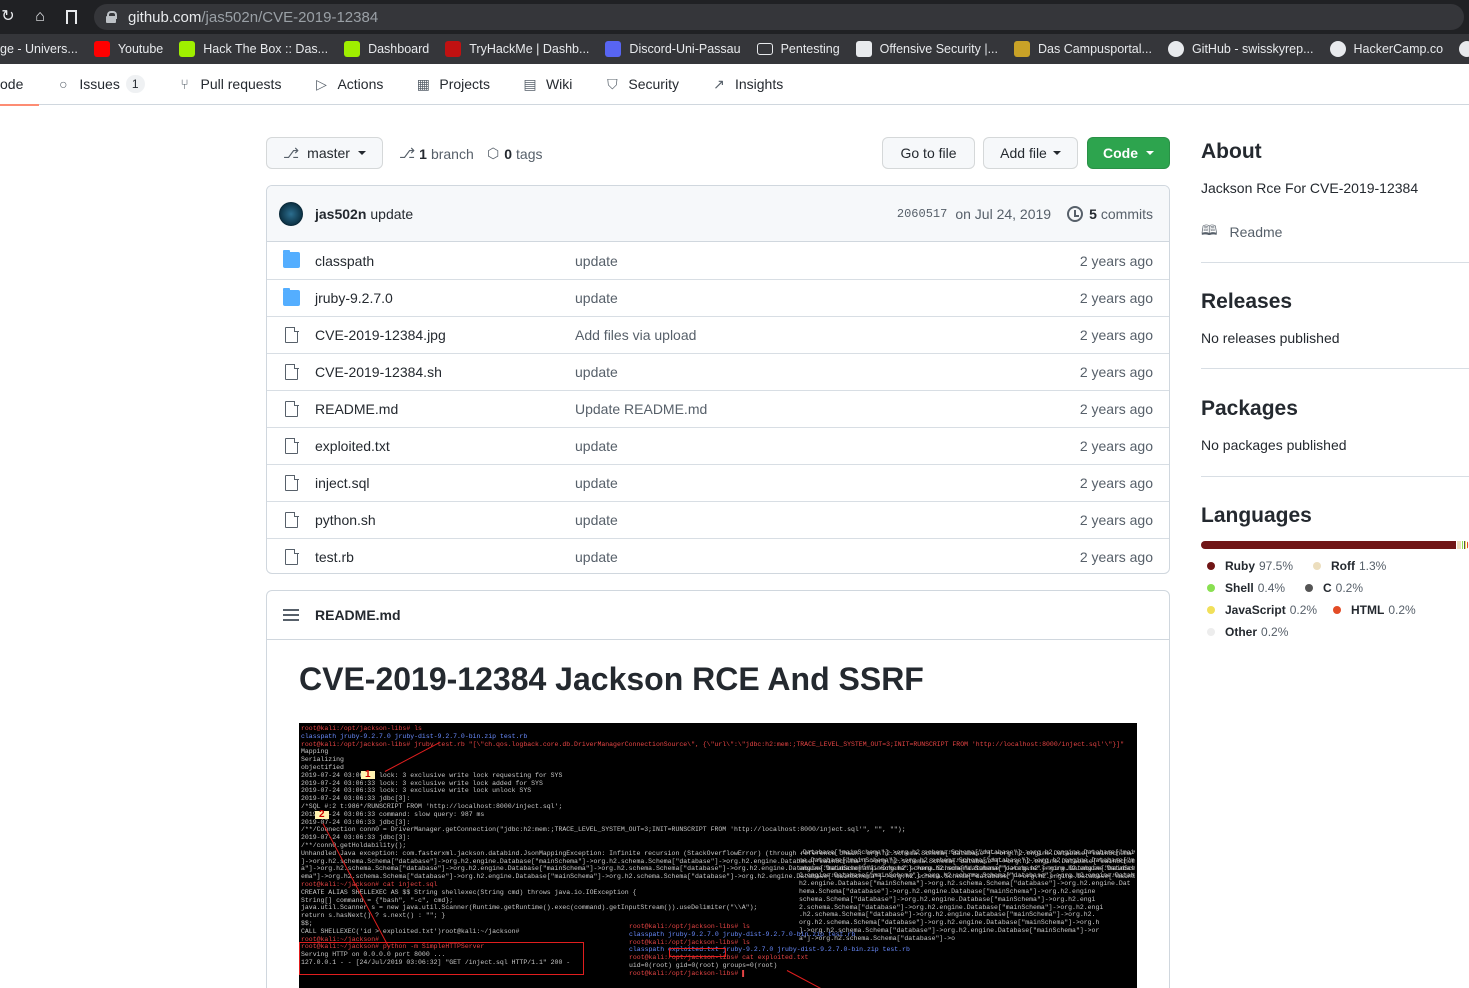  Describe the element at coordinates (378, 372) in the screenshot. I see `file-name: CVE-2019-12384.sh` at that location.